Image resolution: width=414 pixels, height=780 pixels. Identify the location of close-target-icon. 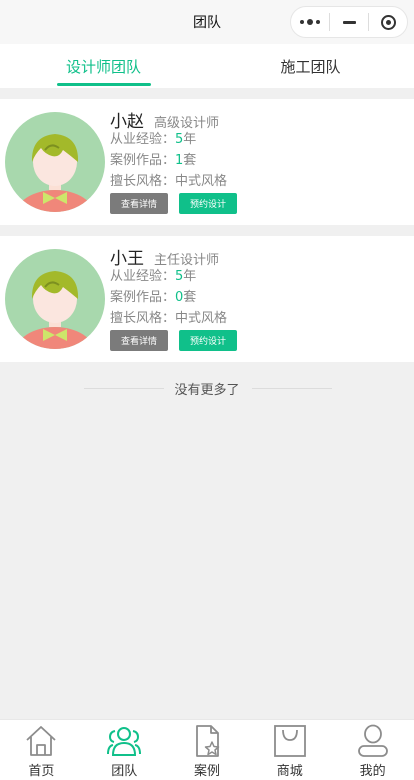
(388, 22).